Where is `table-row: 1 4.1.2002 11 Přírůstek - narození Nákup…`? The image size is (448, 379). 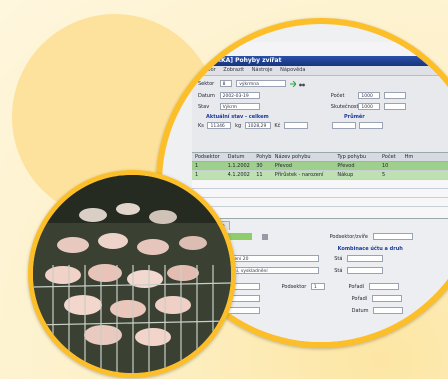 table-row: 1 4.1.2002 11 Přírůstek - narození Nákup… is located at coordinates (320, 175).